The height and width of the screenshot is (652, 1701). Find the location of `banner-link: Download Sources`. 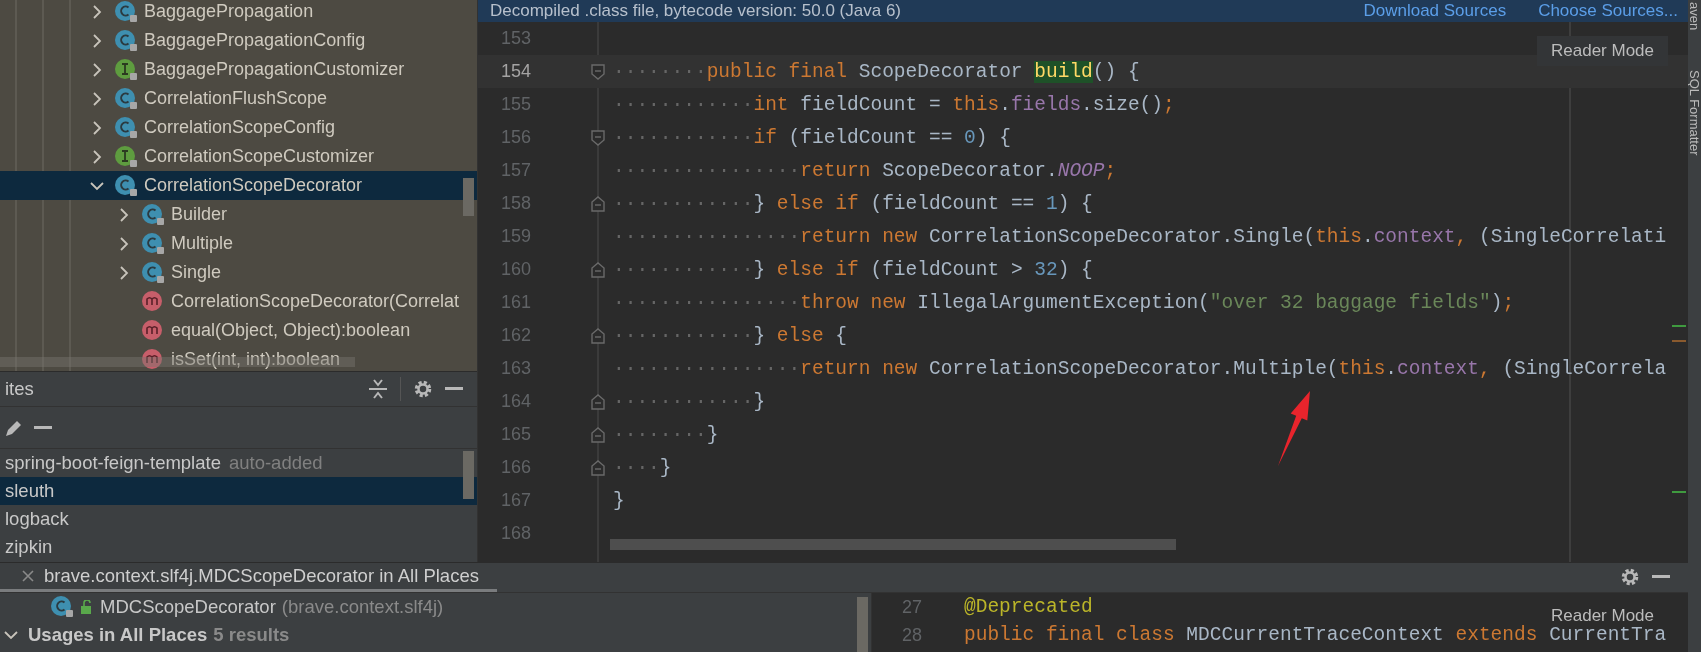

banner-link: Download Sources is located at coordinates (1435, 11).